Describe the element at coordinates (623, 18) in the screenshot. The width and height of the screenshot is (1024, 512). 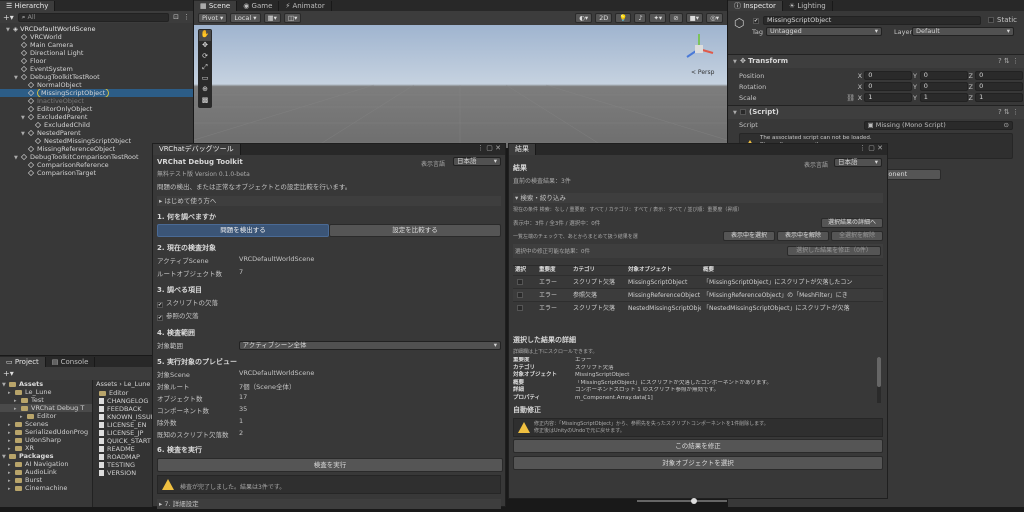
I see `lighting-toggle-icon: 💡` at that location.